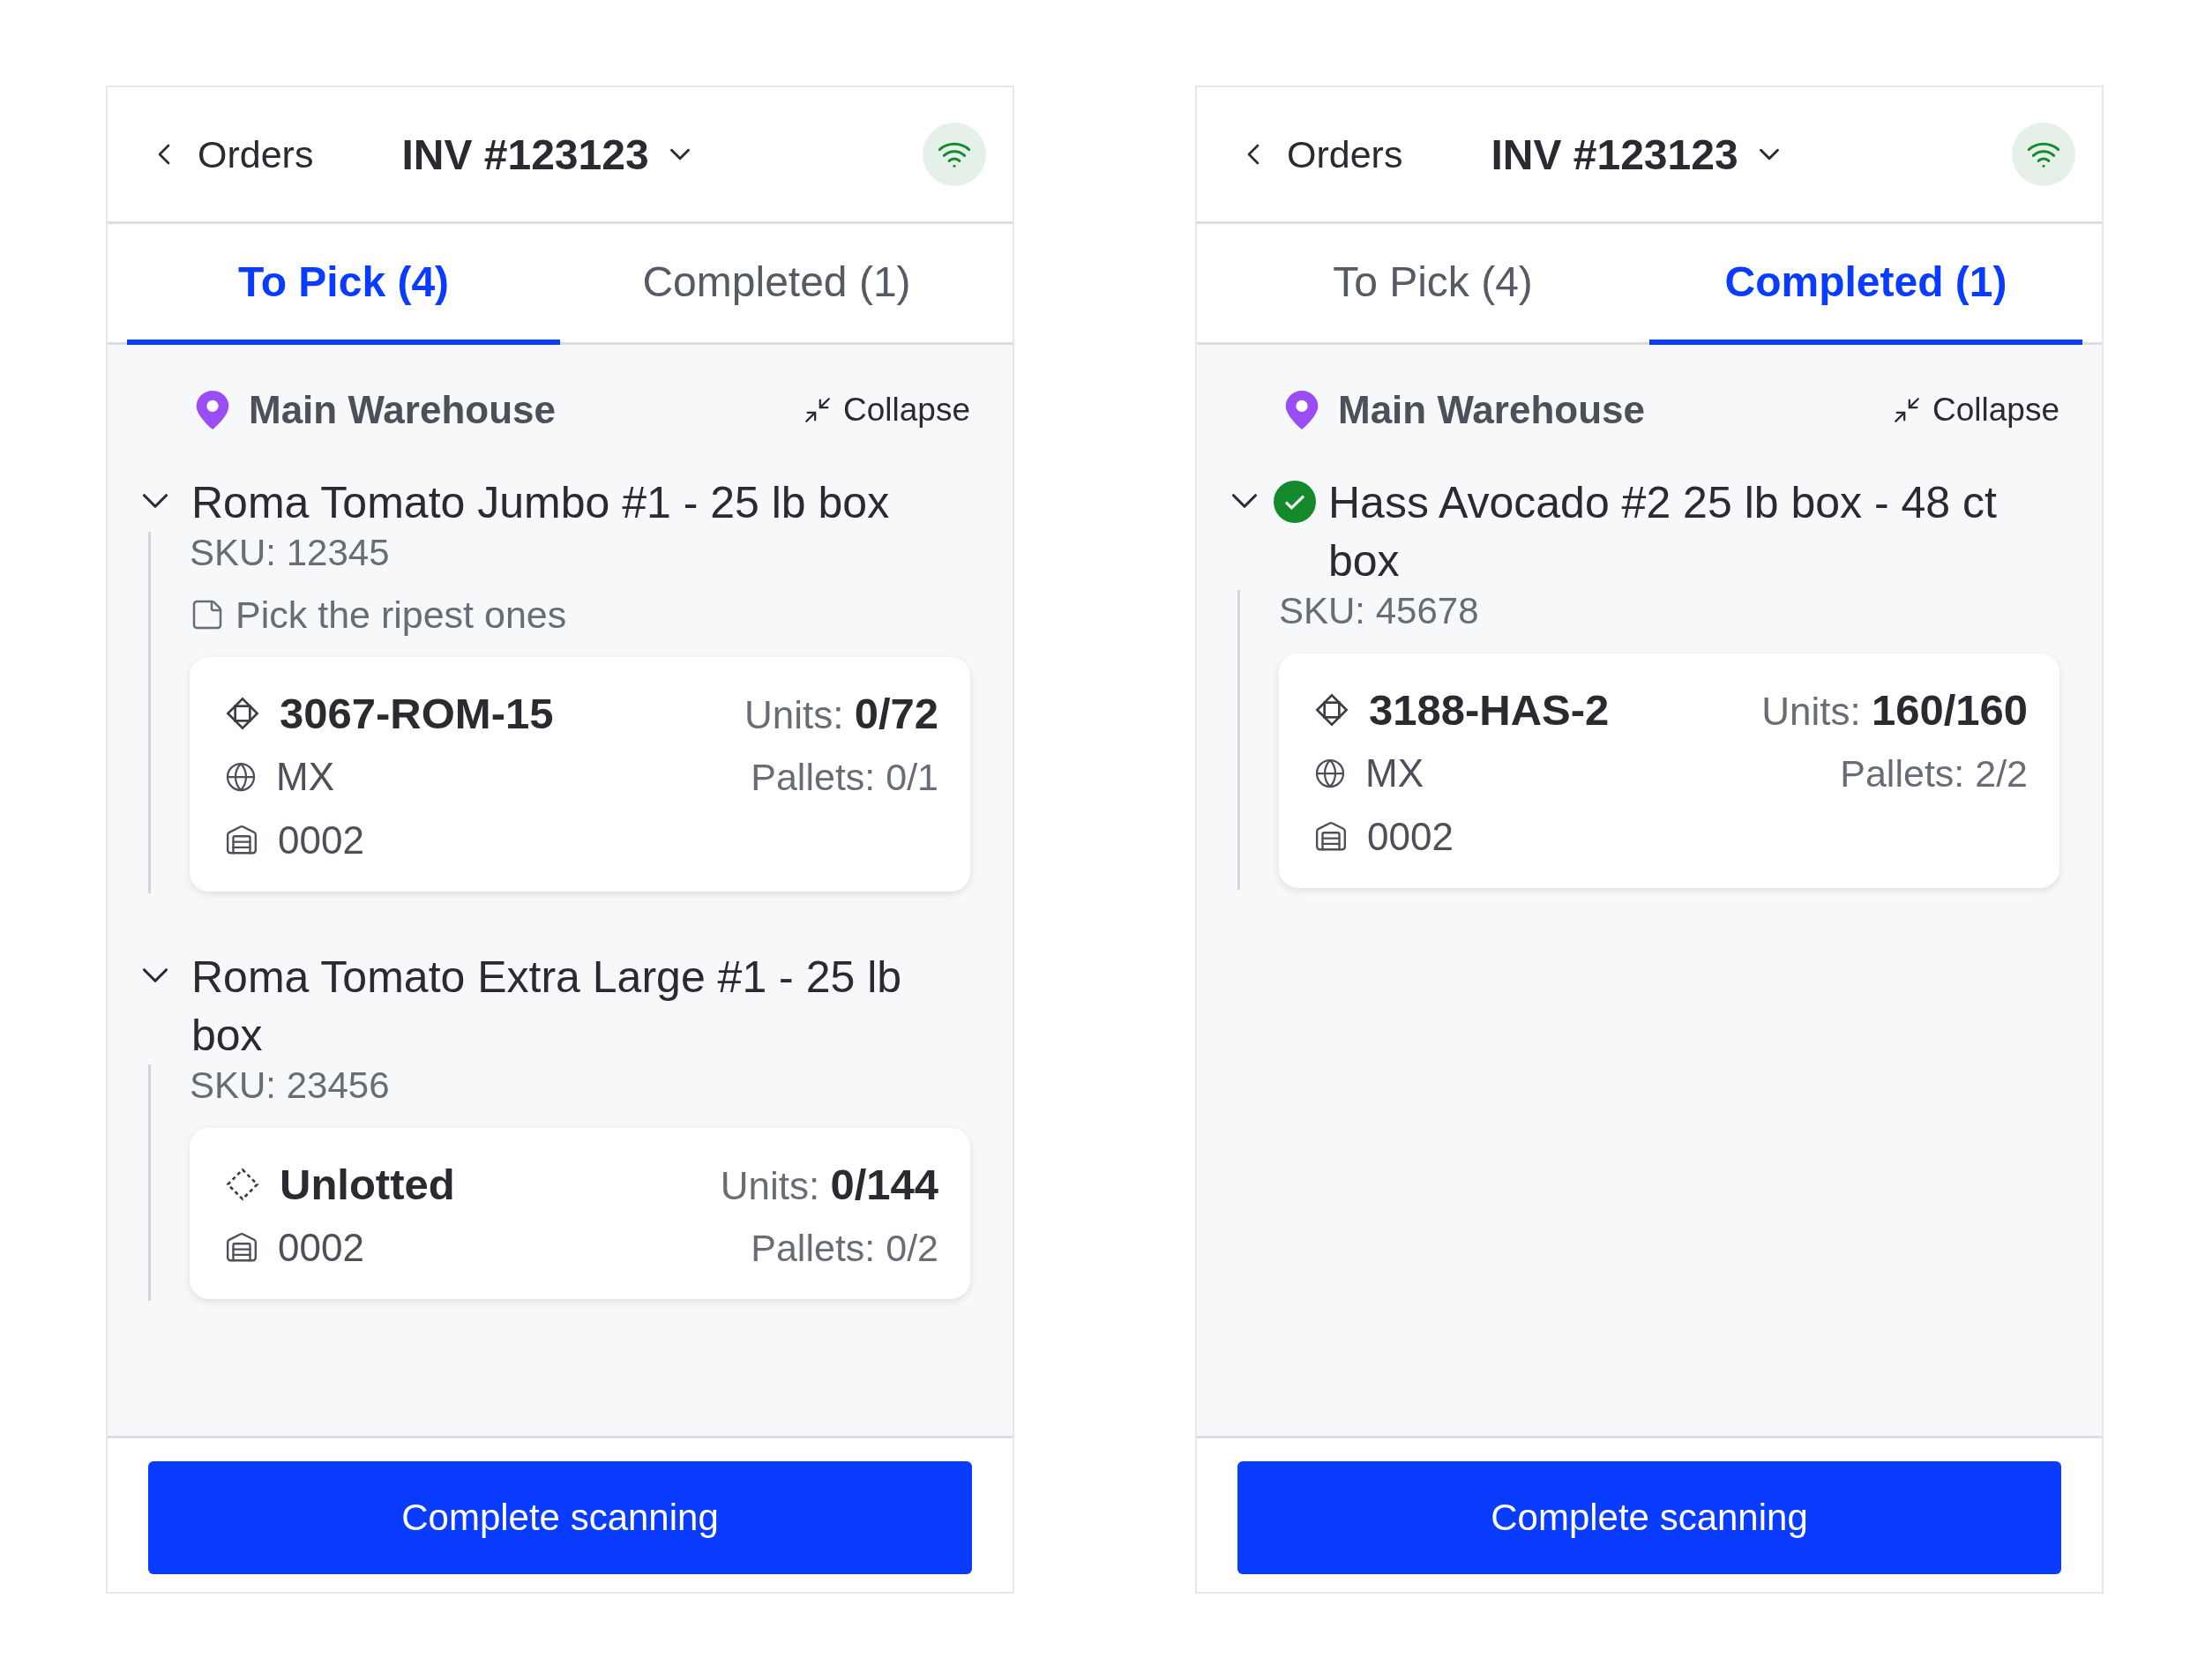  What do you see at coordinates (242, 1184) in the screenshot?
I see `dashed-diamond-icon` at bounding box center [242, 1184].